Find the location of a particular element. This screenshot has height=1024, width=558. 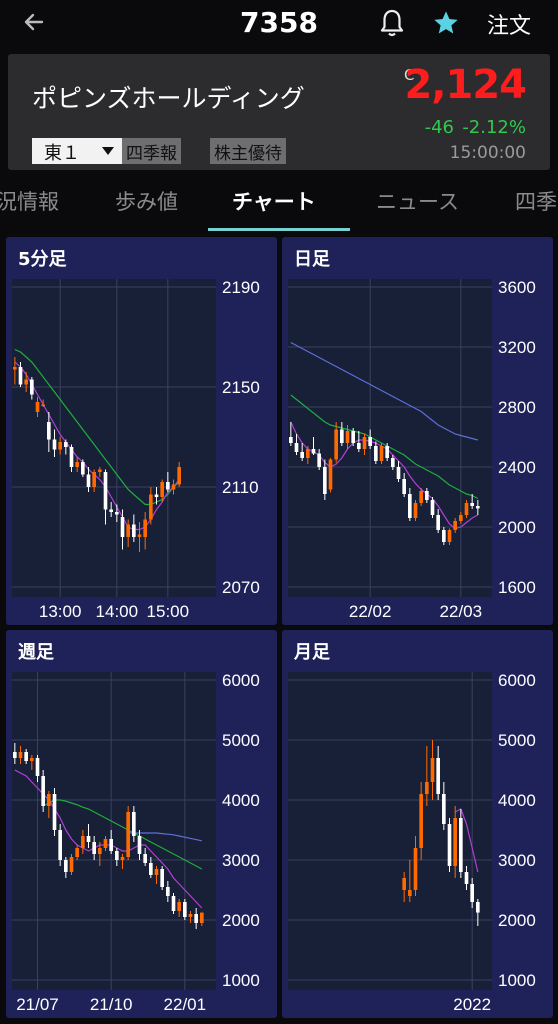

active-tab-indicator is located at coordinates (279, 229).